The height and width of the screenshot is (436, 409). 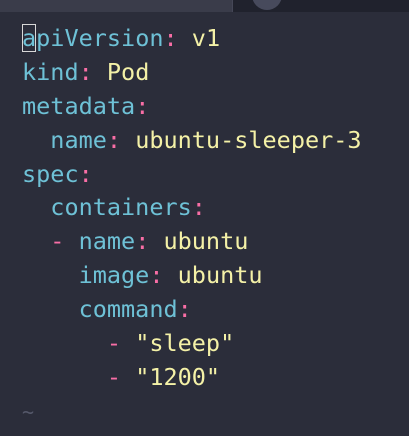 What do you see at coordinates (128, 309) in the screenshot?
I see `yaml-key: command` at bounding box center [128, 309].